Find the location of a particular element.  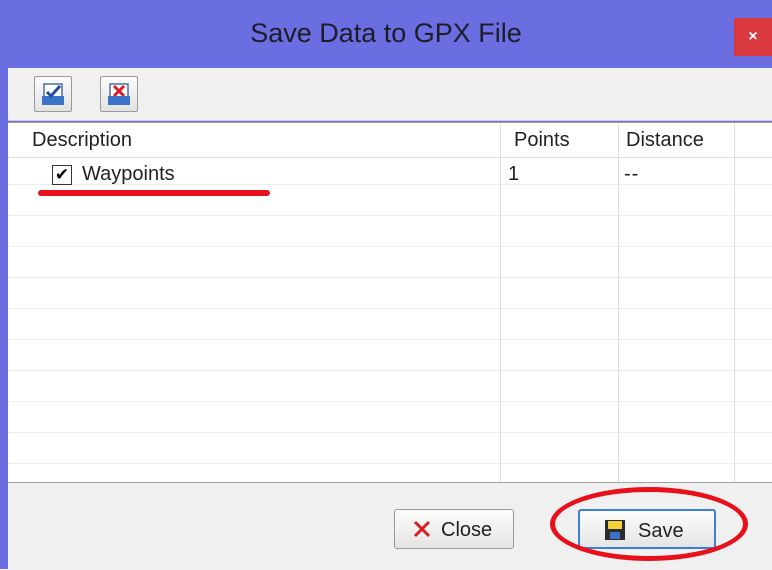

annotation-underline is located at coordinates (154, 193).